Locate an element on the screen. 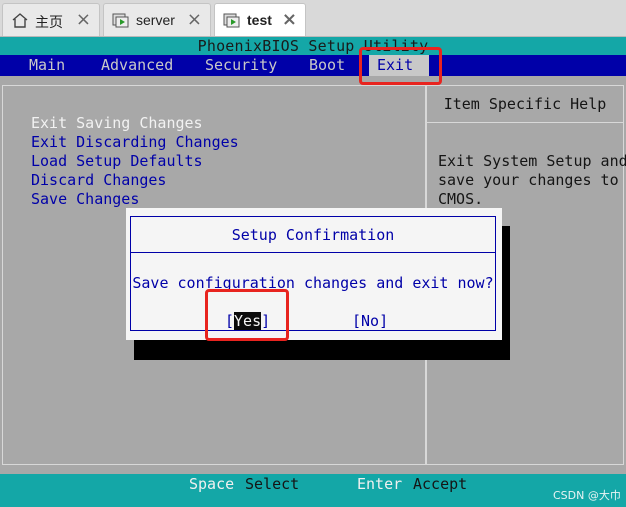 The height and width of the screenshot is (507, 626). tab-label: 主页 is located at coordinates (49, 22).